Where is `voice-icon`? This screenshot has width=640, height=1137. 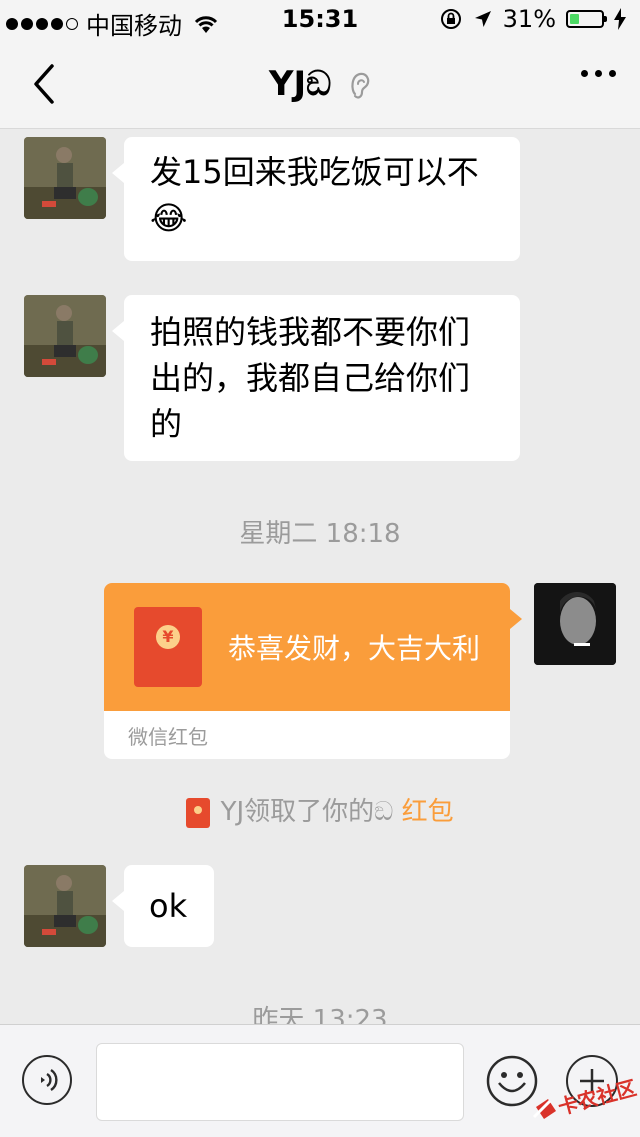 voice-icon is located at coordinates (49, 1080).